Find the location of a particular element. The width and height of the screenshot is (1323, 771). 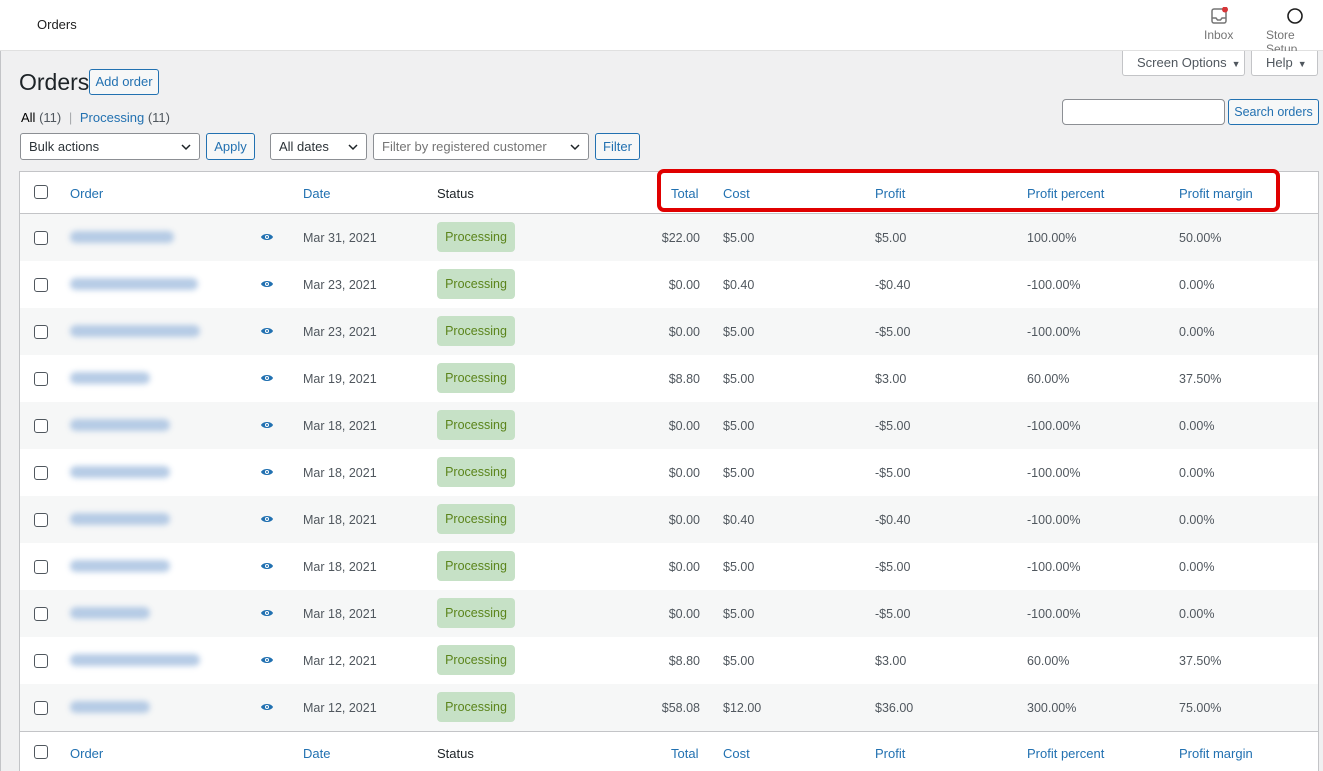

order-date: Mar 19, 2021 is located at coordinates (340, 379).